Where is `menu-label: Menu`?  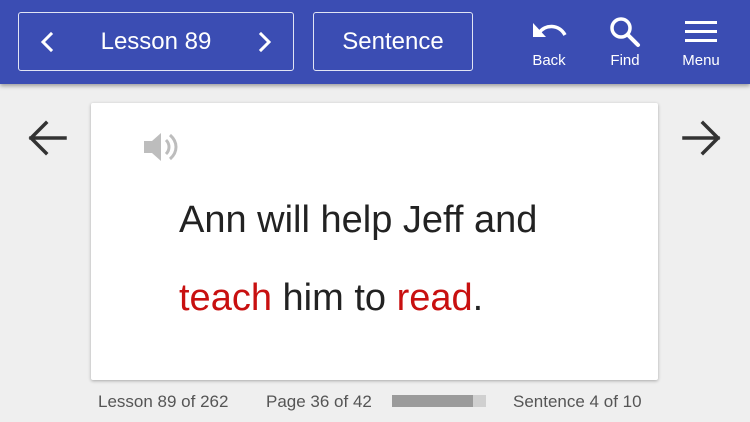 menu-label: Menu is located at coordinates (701, 60).